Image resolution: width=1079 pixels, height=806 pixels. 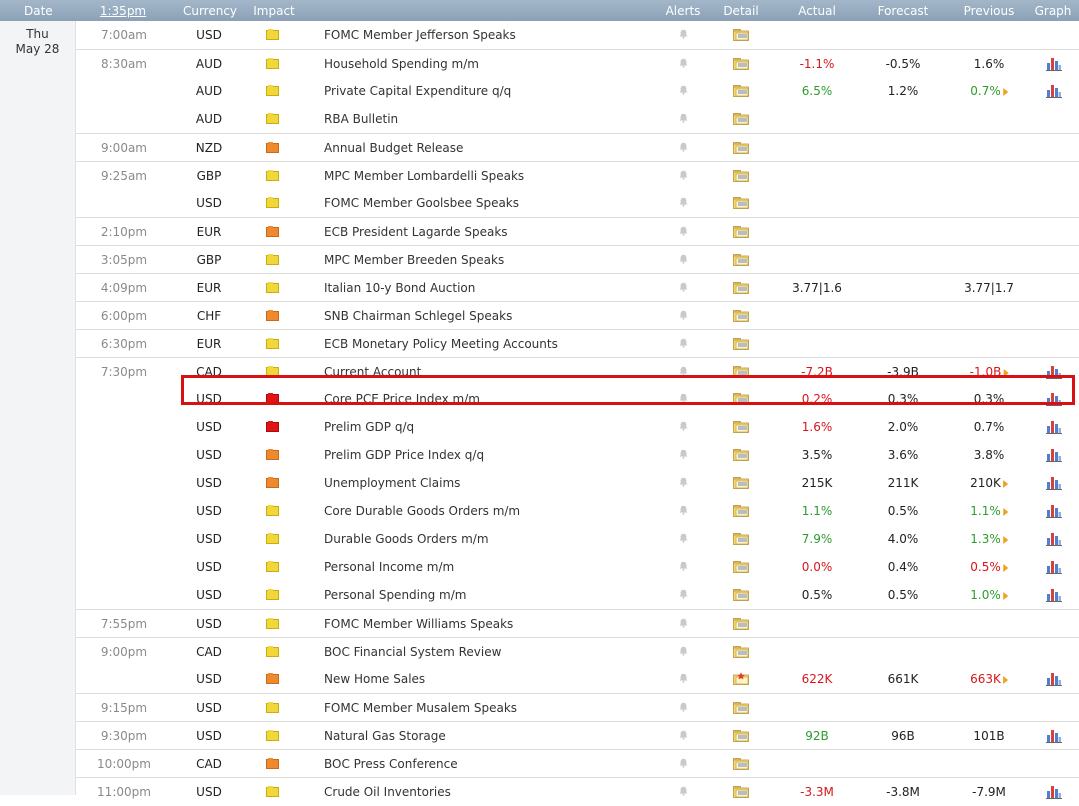 I want to click on table-row: USD Prelim GDP q/q 1.6% 2.0% 0.7%, so click(x=577, y=427).